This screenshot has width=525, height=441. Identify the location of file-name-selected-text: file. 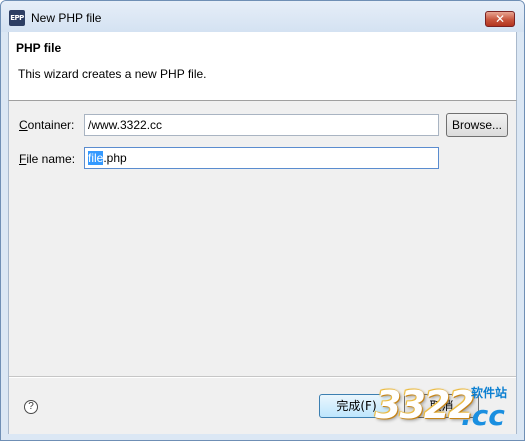
(96, 158).